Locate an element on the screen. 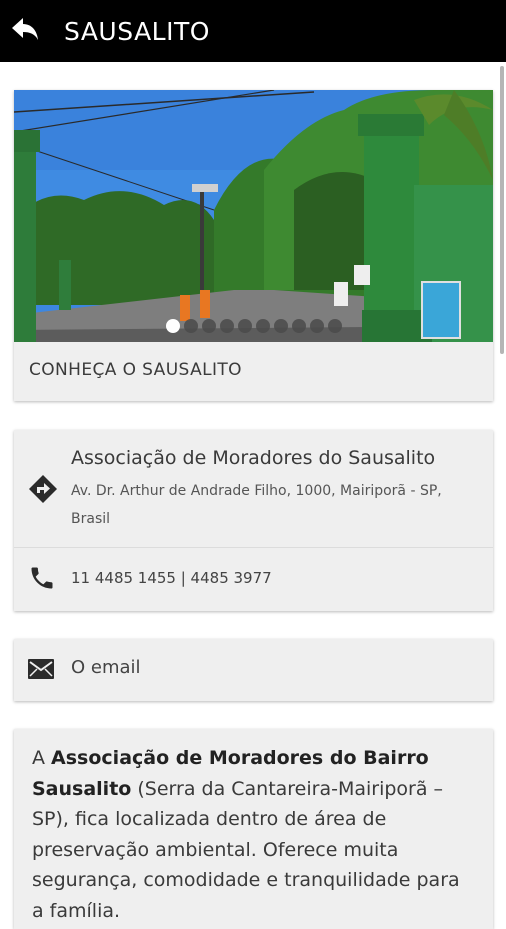 This screenshot has height=929, width=506. phone-number: 11 4485 1455 | 4485 3977 is located at coordinates (171, 578).